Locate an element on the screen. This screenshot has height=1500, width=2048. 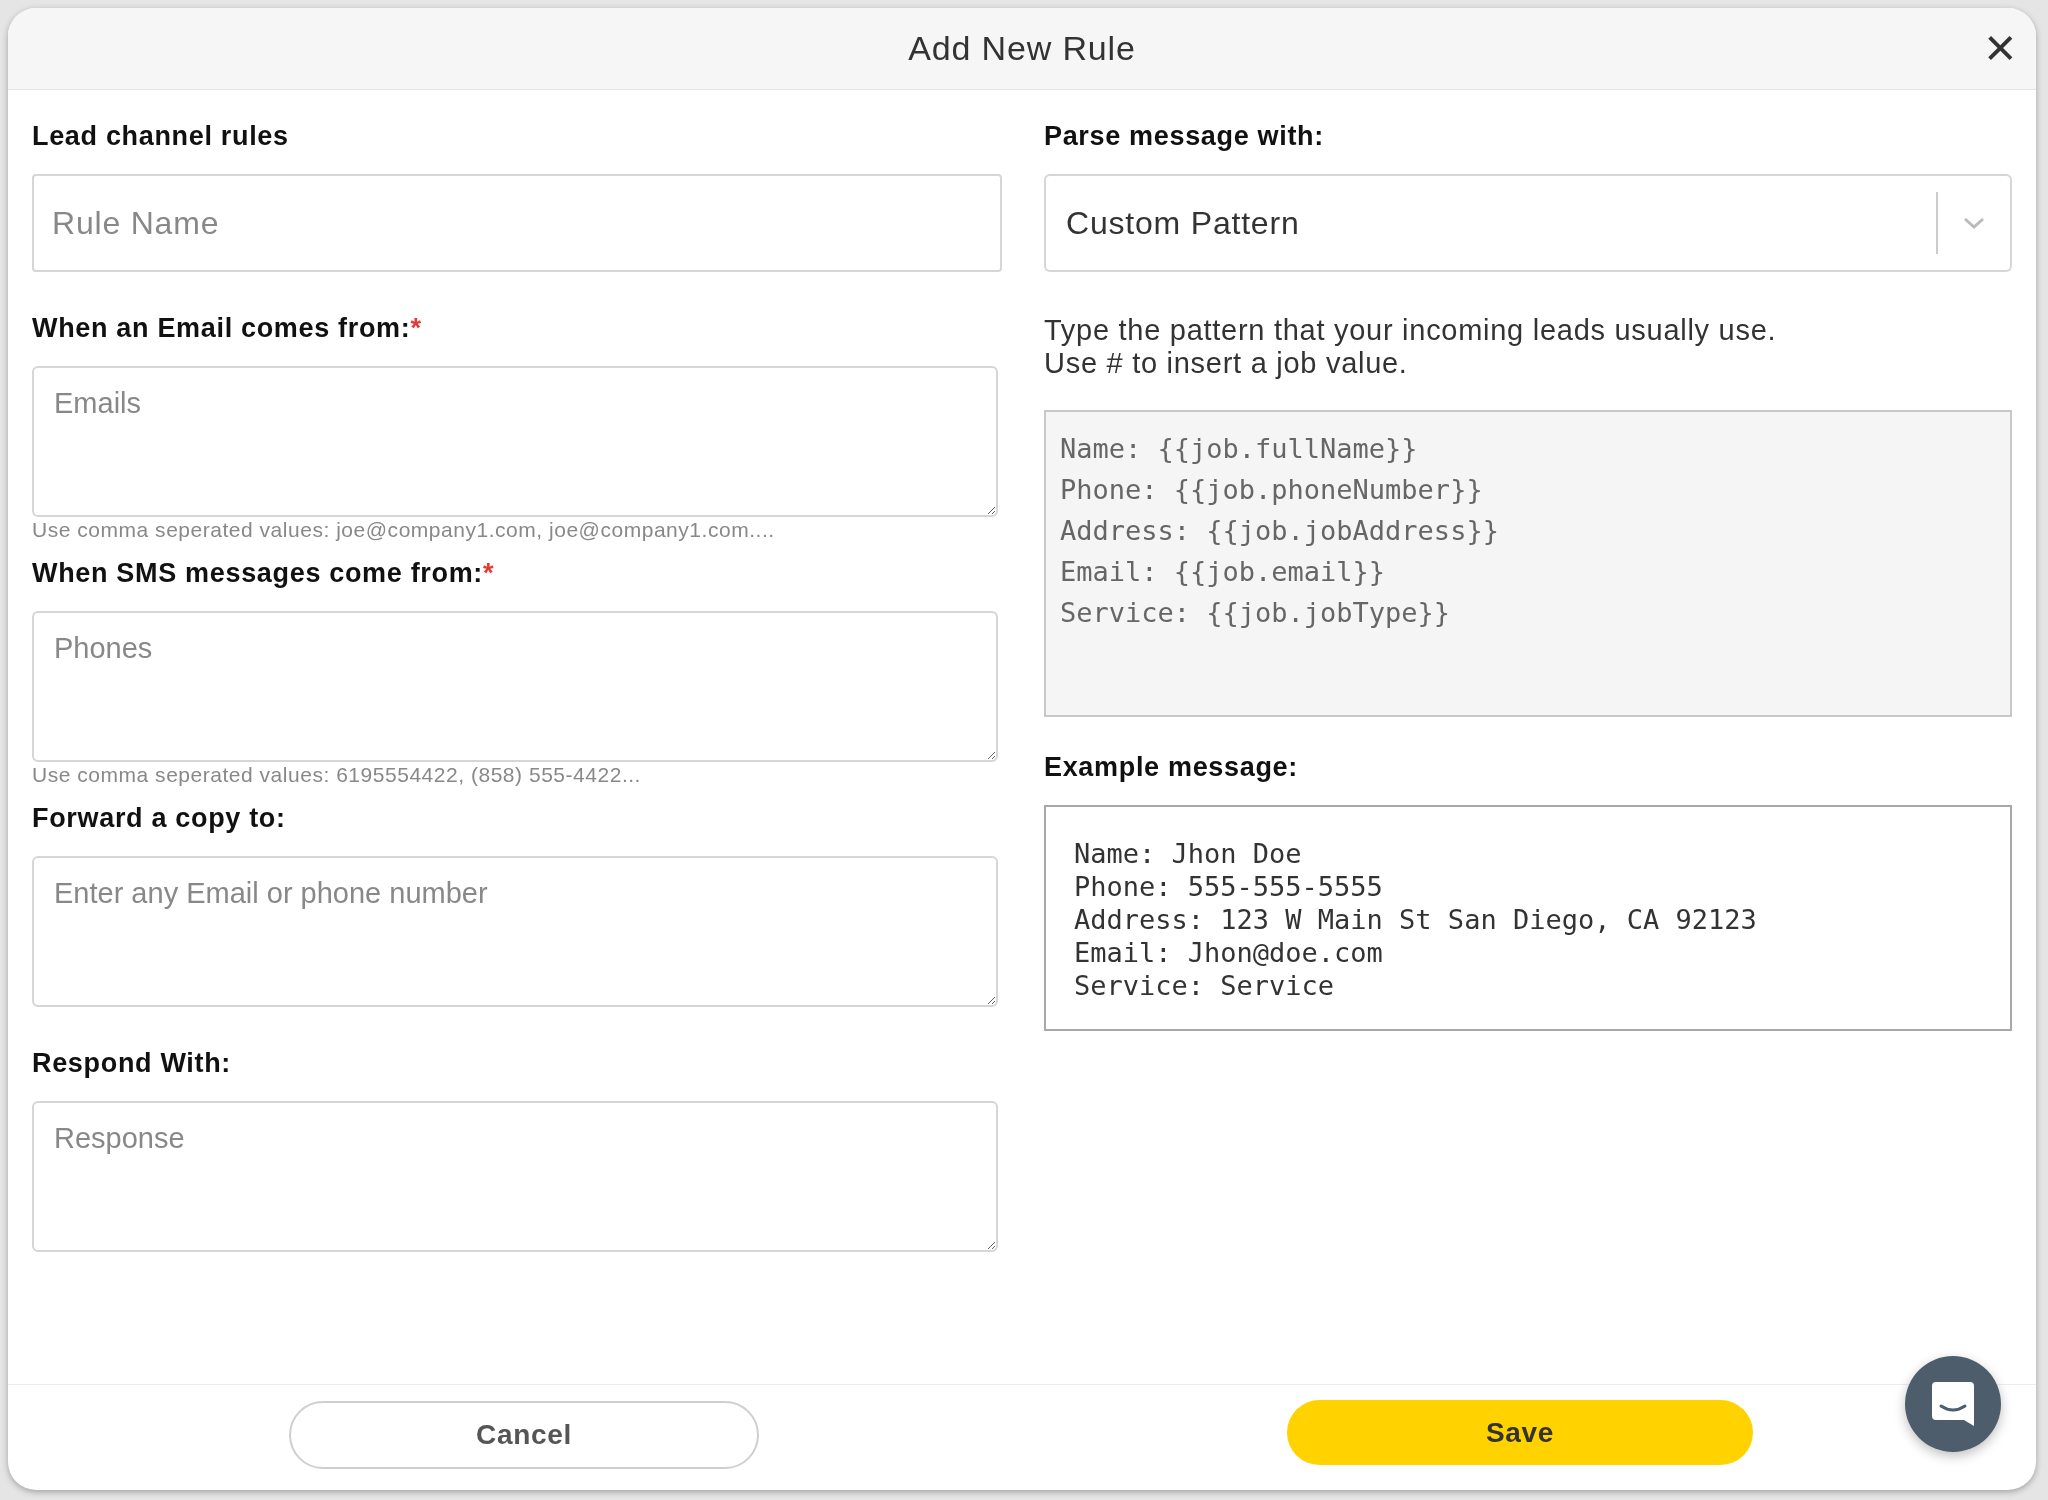
text-area-field: Response is located at coordinates (515, 1176).